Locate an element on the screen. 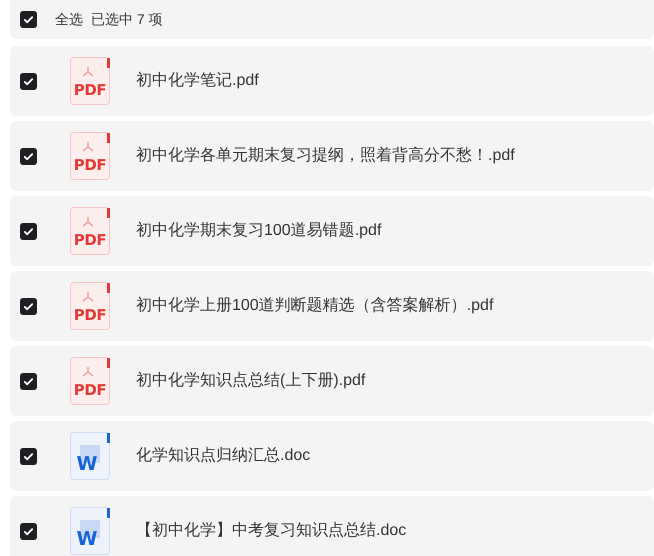 This screenshot has height=556, width=654. file-row: PDF 初中化学知识点总结(上下册).pdf is located at coordinates (332, 381).